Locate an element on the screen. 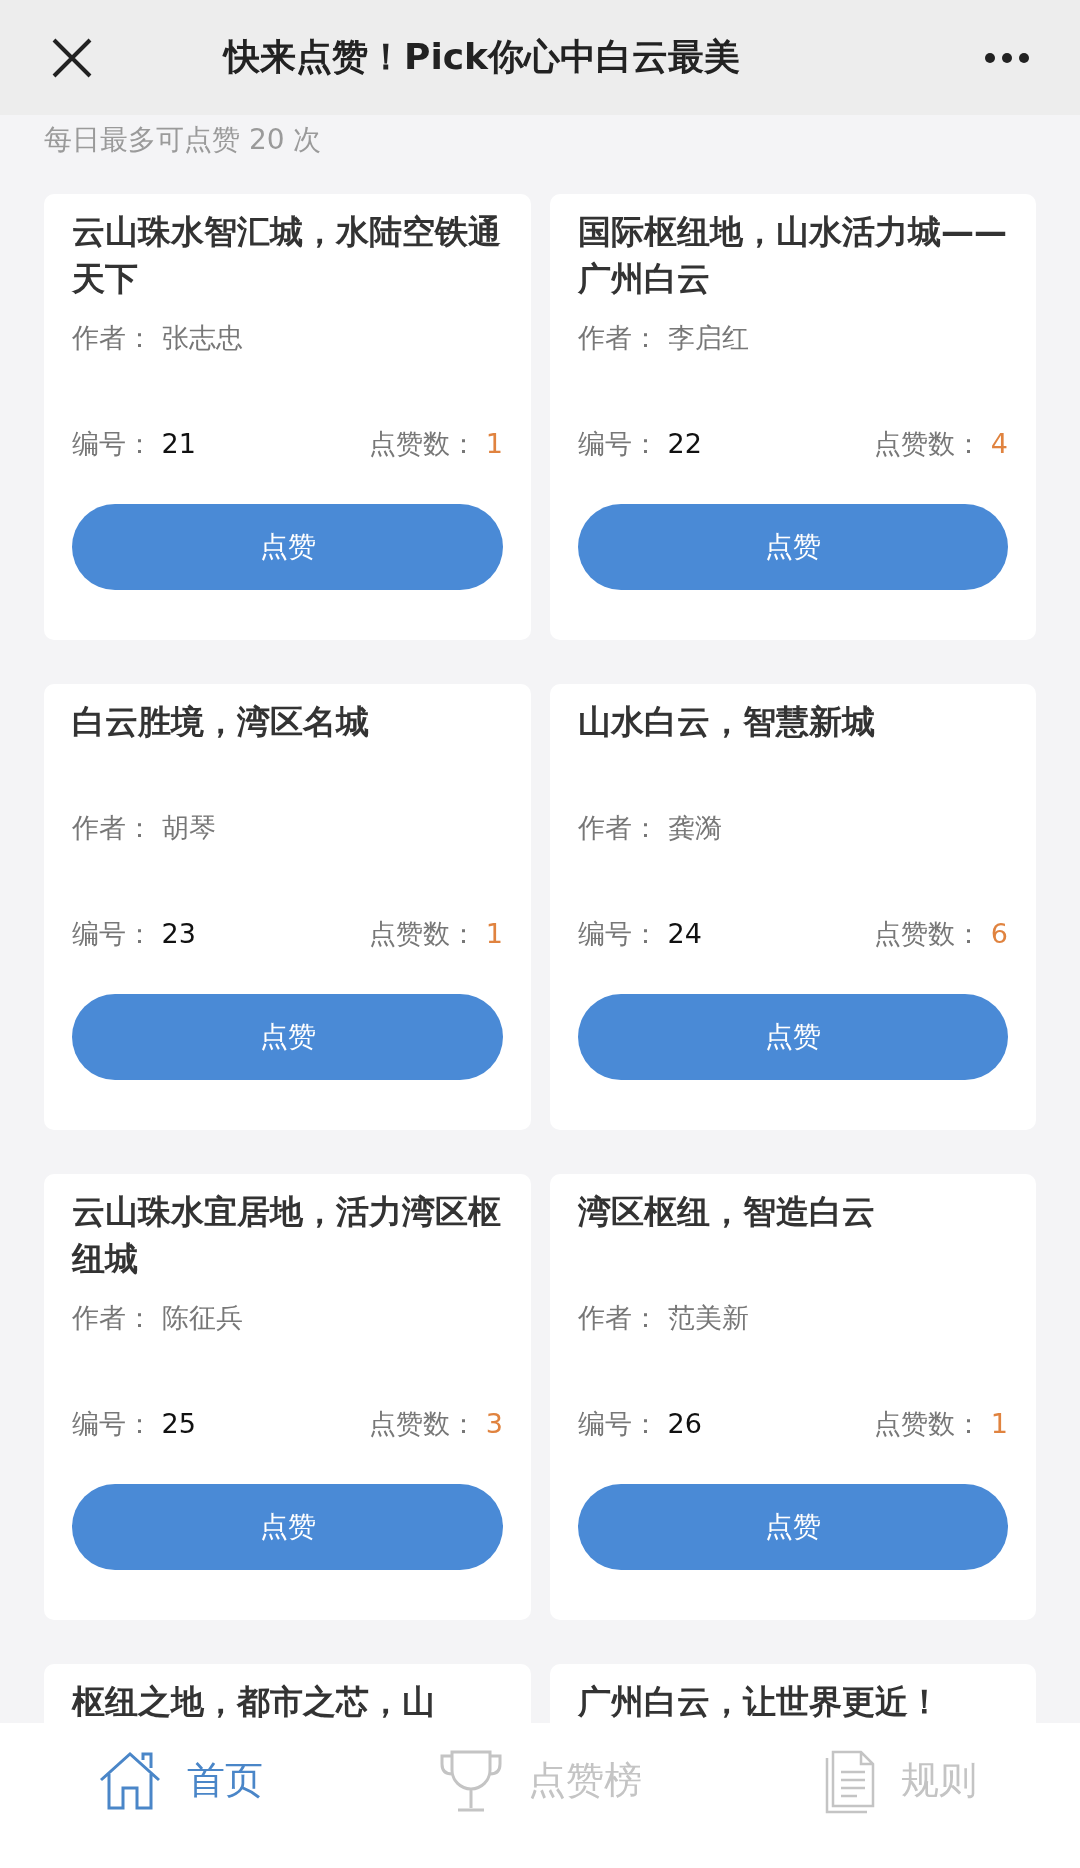 The image size is (1080, 1868). entry-author: 作者： 张志忠 is located at coordinates (158, 338).